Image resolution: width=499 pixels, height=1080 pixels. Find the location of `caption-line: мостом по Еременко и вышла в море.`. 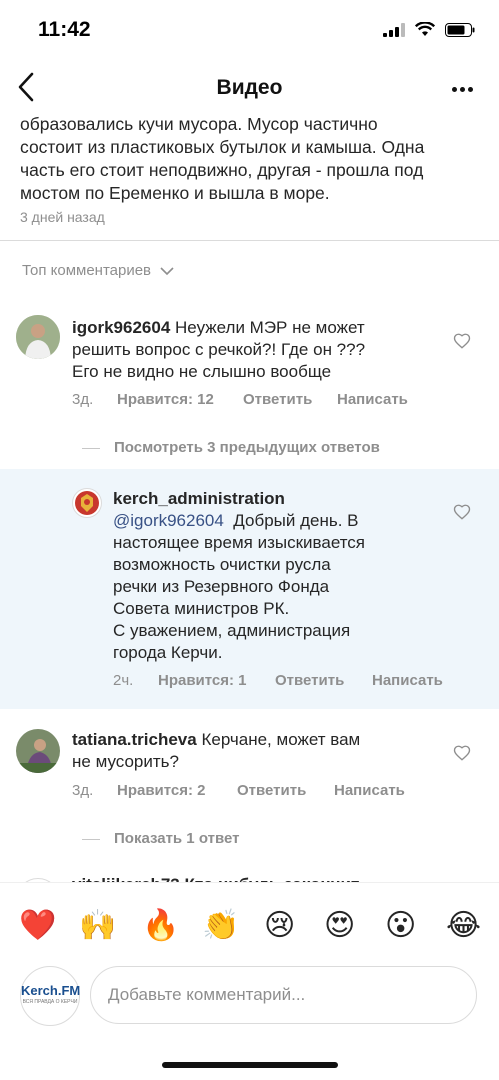

caption-line: мостом по Еременко и вышла в море. is located at coordinates (175, 193).